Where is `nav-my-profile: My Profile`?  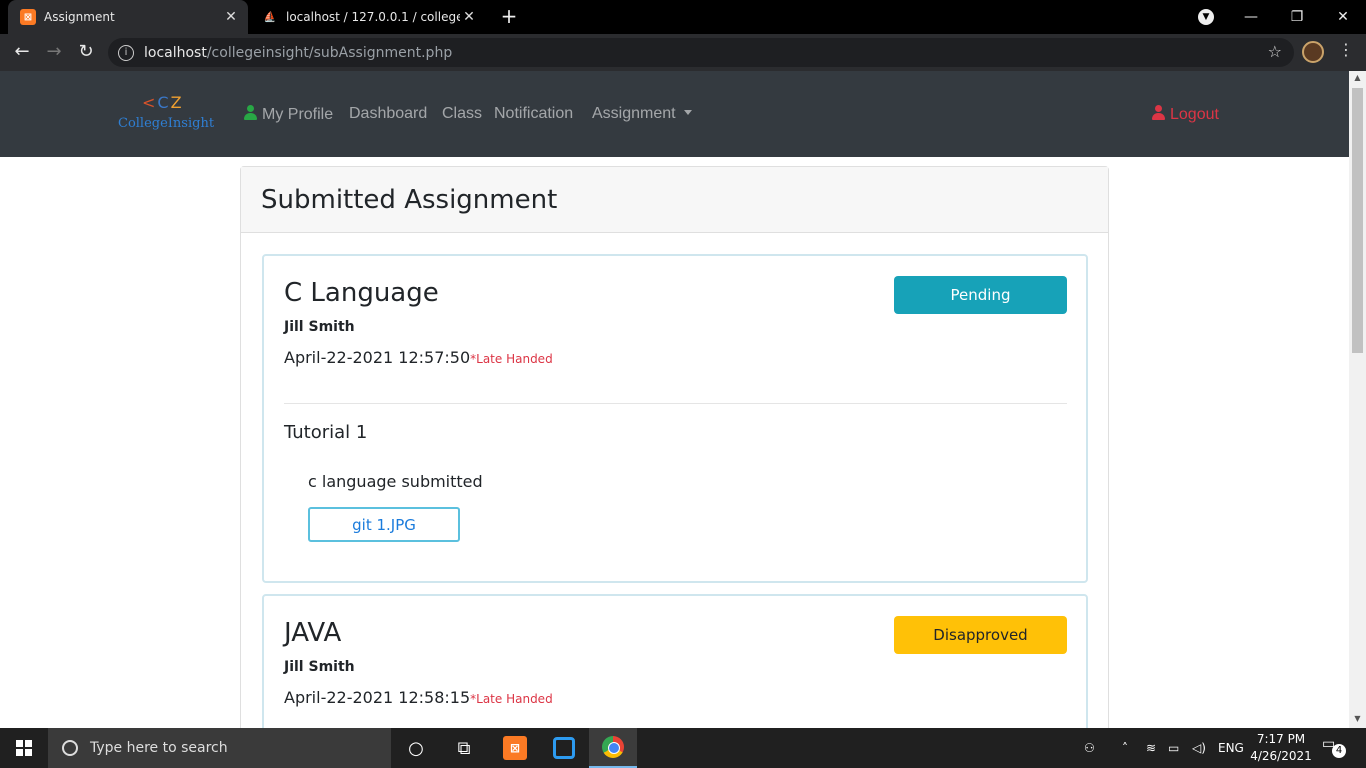
nav-my-profile: My Profile is located at coordinates (288, 114).